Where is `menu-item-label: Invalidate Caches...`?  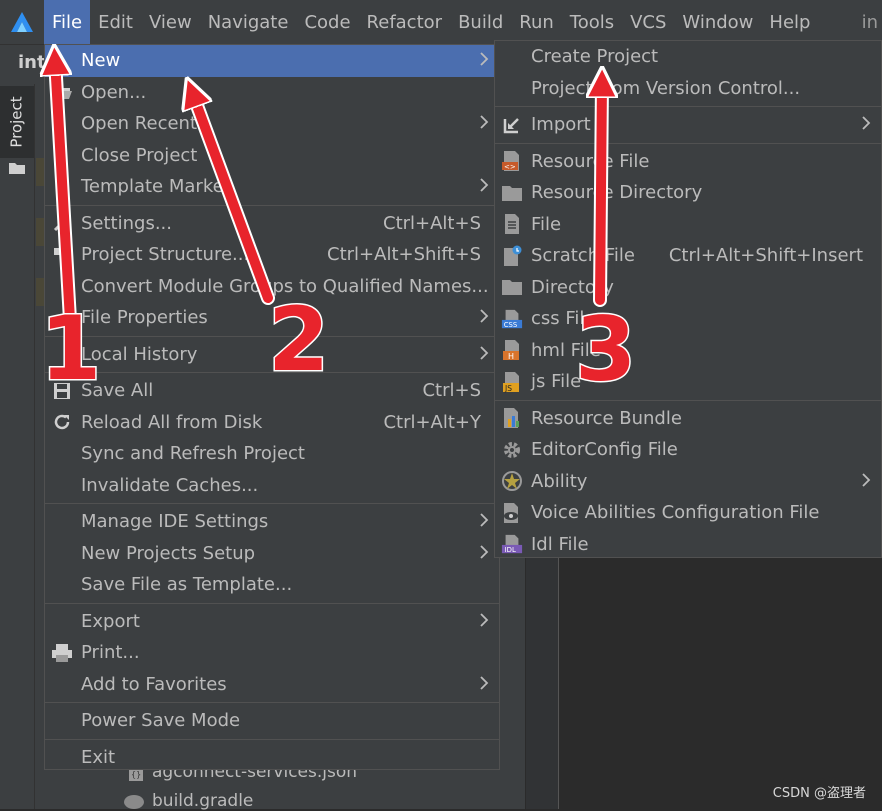 menu-item-label: Invalidate Caches... is located at coordinates (170, 485).